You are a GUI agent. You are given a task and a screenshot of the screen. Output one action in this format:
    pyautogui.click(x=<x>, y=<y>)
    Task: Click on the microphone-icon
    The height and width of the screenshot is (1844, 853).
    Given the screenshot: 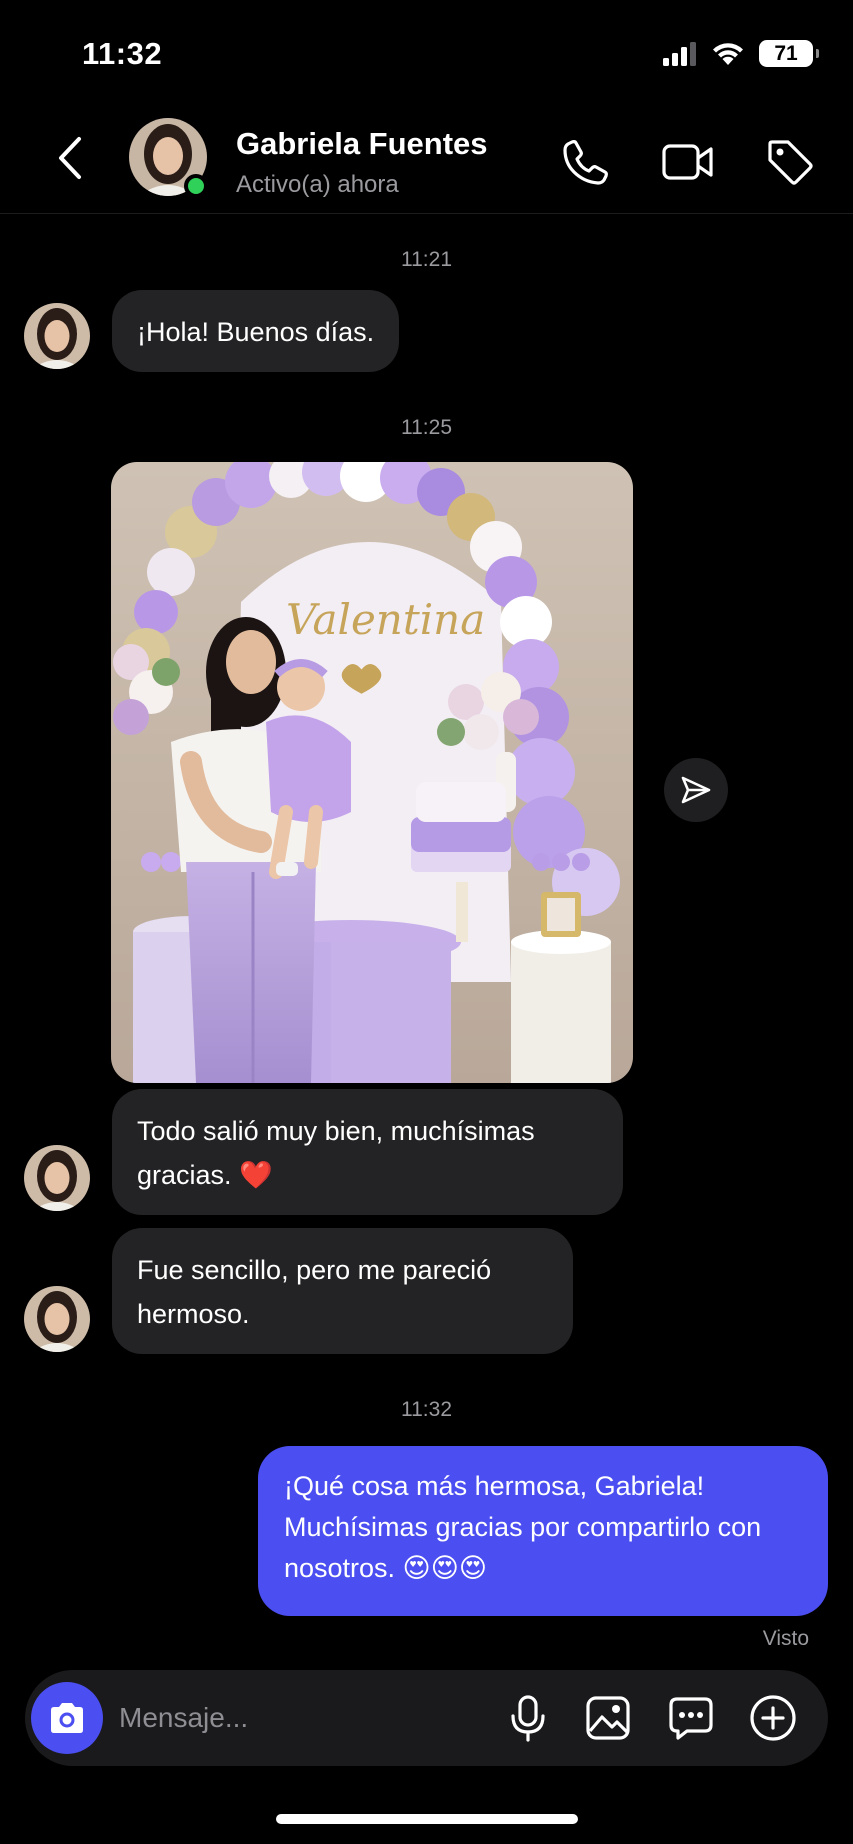 What is the action you would take?
    pyautogui.click(x=528, y=1718)
    